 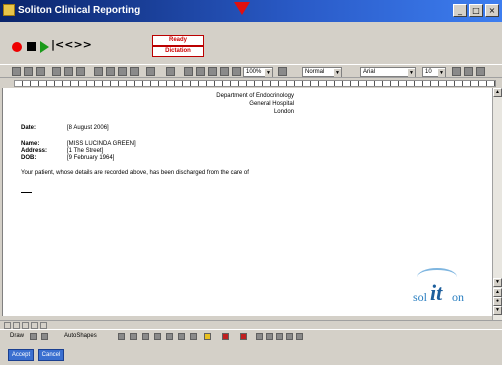 What do you see at coordinates (497, 310) in the screenshot?
I see `next-page-button: ▼` at bounding box center [497, 310].